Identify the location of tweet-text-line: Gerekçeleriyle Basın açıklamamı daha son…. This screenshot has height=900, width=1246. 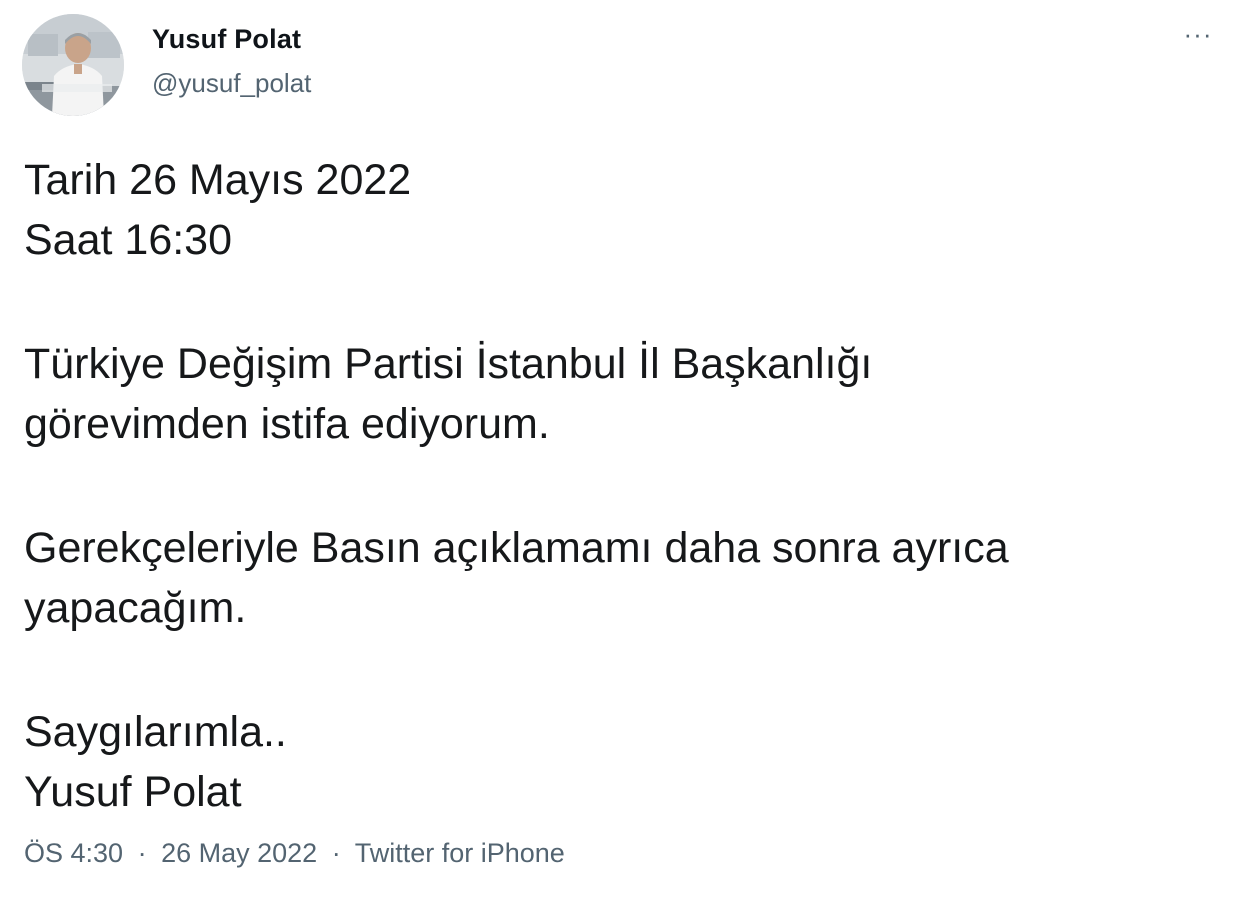
(516, 548).